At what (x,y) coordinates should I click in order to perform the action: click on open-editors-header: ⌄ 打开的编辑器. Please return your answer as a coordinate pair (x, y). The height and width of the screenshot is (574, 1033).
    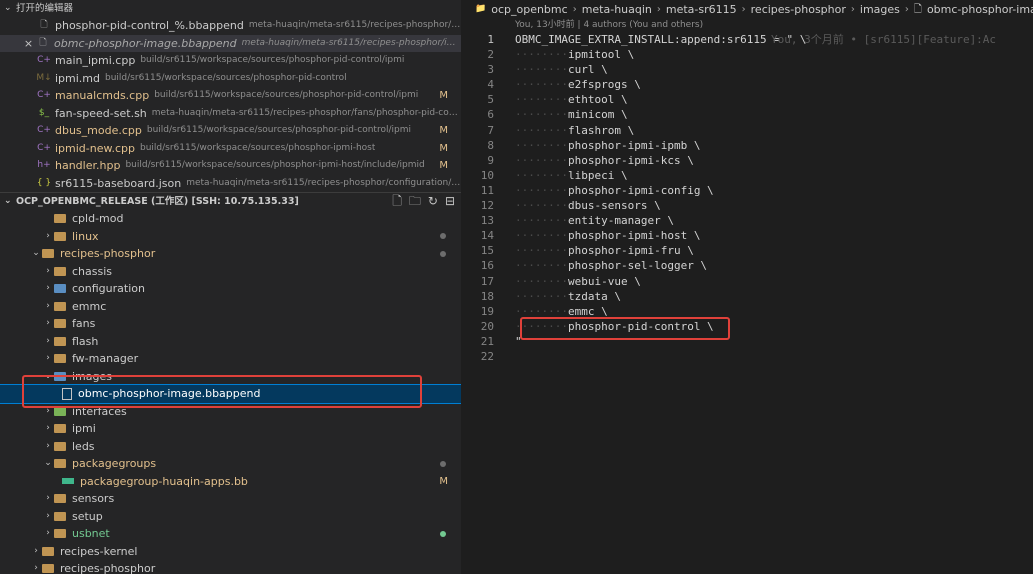
    Looking at the image, I should click on (230, 8).